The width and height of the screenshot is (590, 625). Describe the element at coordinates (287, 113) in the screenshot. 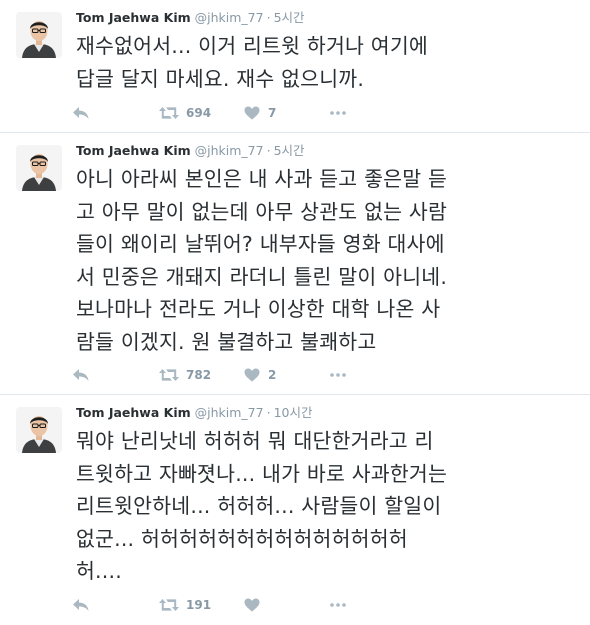

I see `like-button: 7` at that location.